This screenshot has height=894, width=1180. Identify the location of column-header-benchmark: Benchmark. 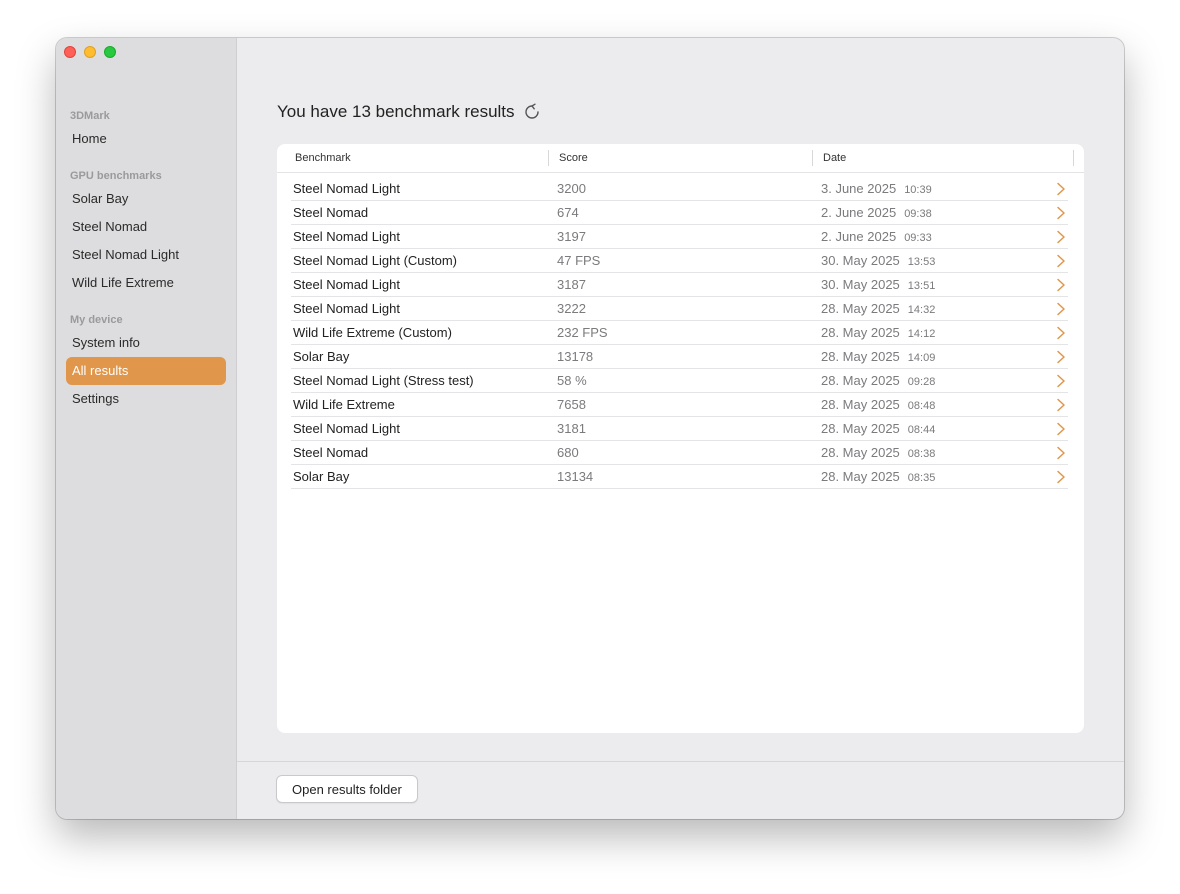
(323, 158).